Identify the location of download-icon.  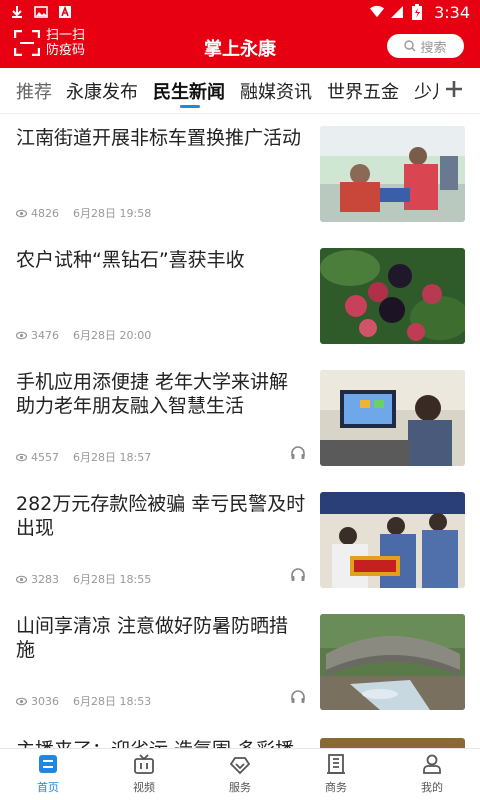
(17, 12).